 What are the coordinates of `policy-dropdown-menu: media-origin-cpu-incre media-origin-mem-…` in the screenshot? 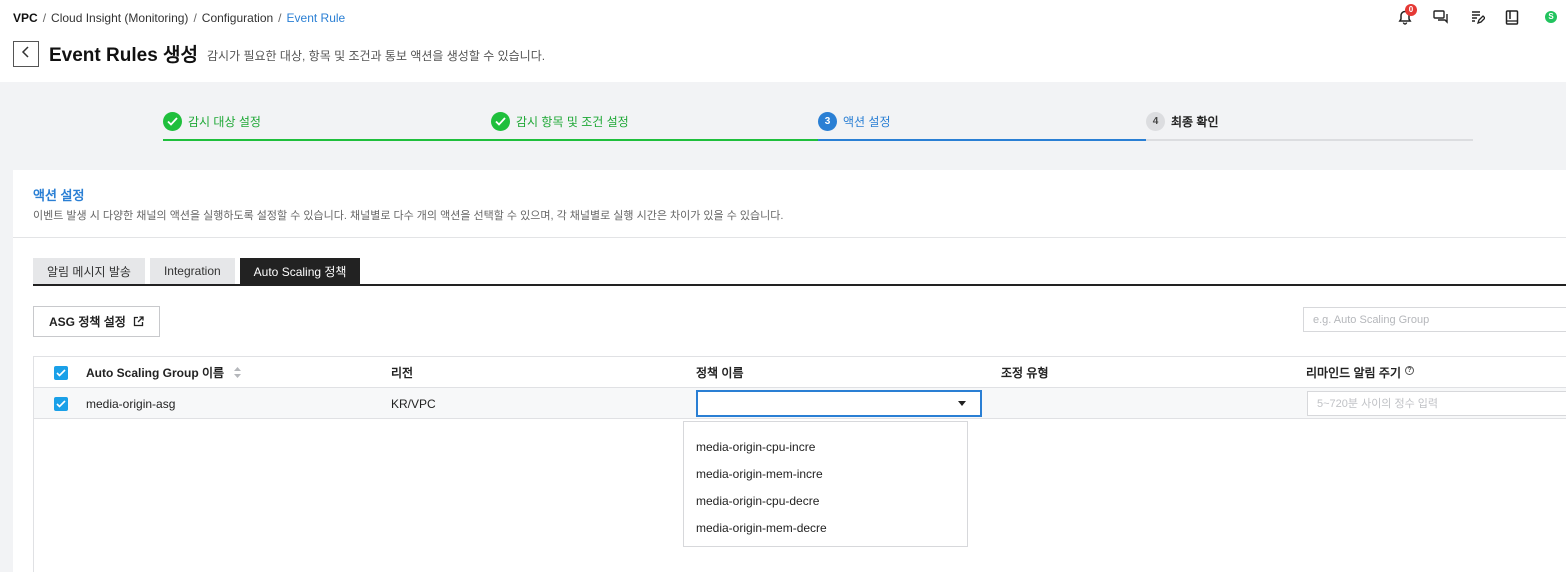 It's located at (825, 484).